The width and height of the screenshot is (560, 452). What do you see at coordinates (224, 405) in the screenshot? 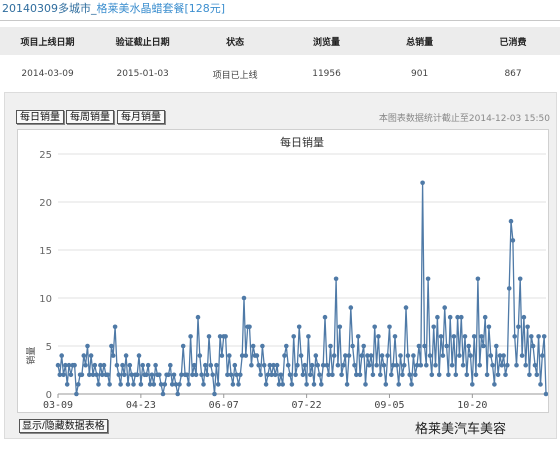
I see `x-tick-label: 06-07` at bounding box center [224, 405].